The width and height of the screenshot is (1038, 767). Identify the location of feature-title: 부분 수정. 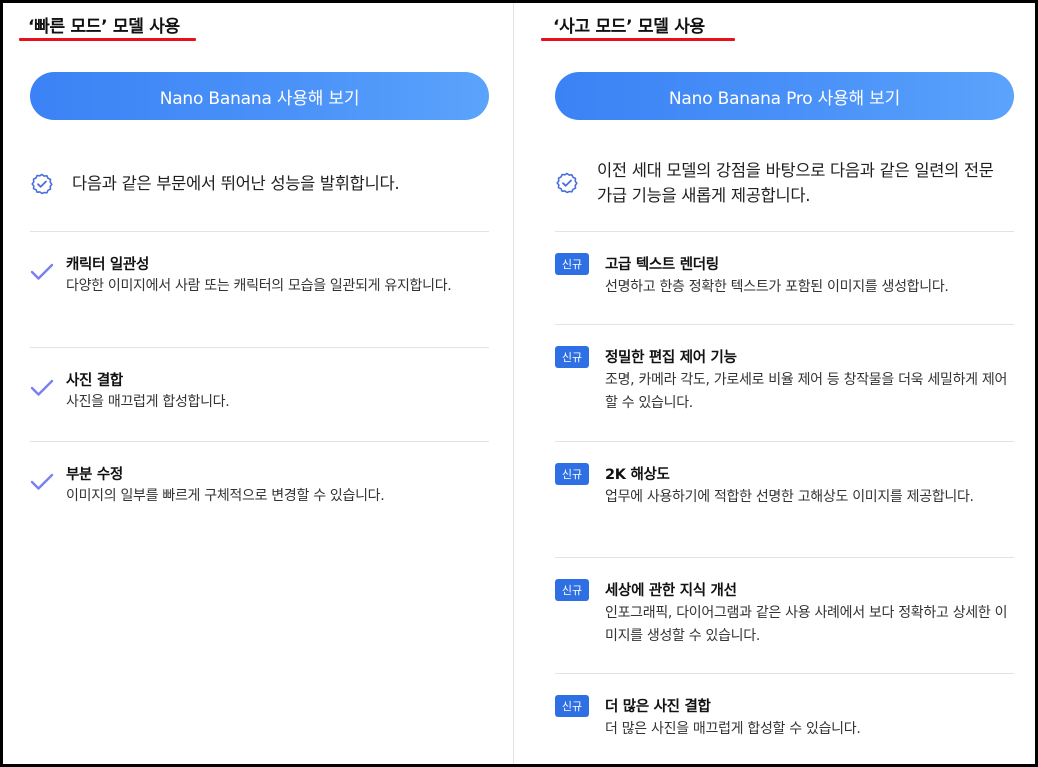
(94, 475).